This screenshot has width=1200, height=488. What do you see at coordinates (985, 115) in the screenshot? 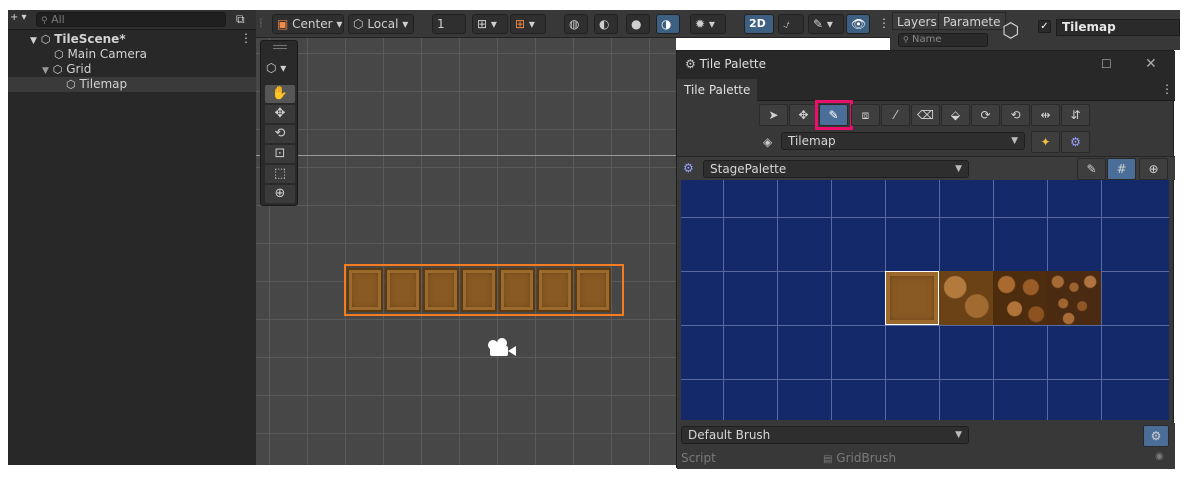
I see `rotate-cw-tool-button: ⟳` at bounding box center [985, 115].